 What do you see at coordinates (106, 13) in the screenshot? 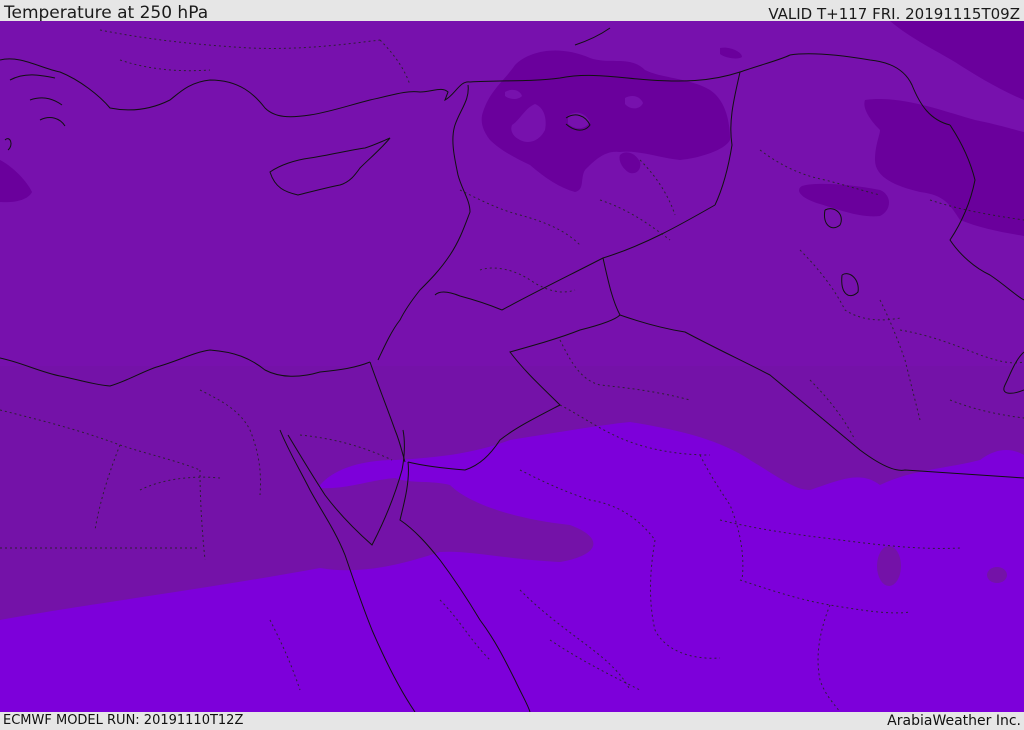
I see `map-title: Temperature at 250 hPa` at bounding box center [106, 13].